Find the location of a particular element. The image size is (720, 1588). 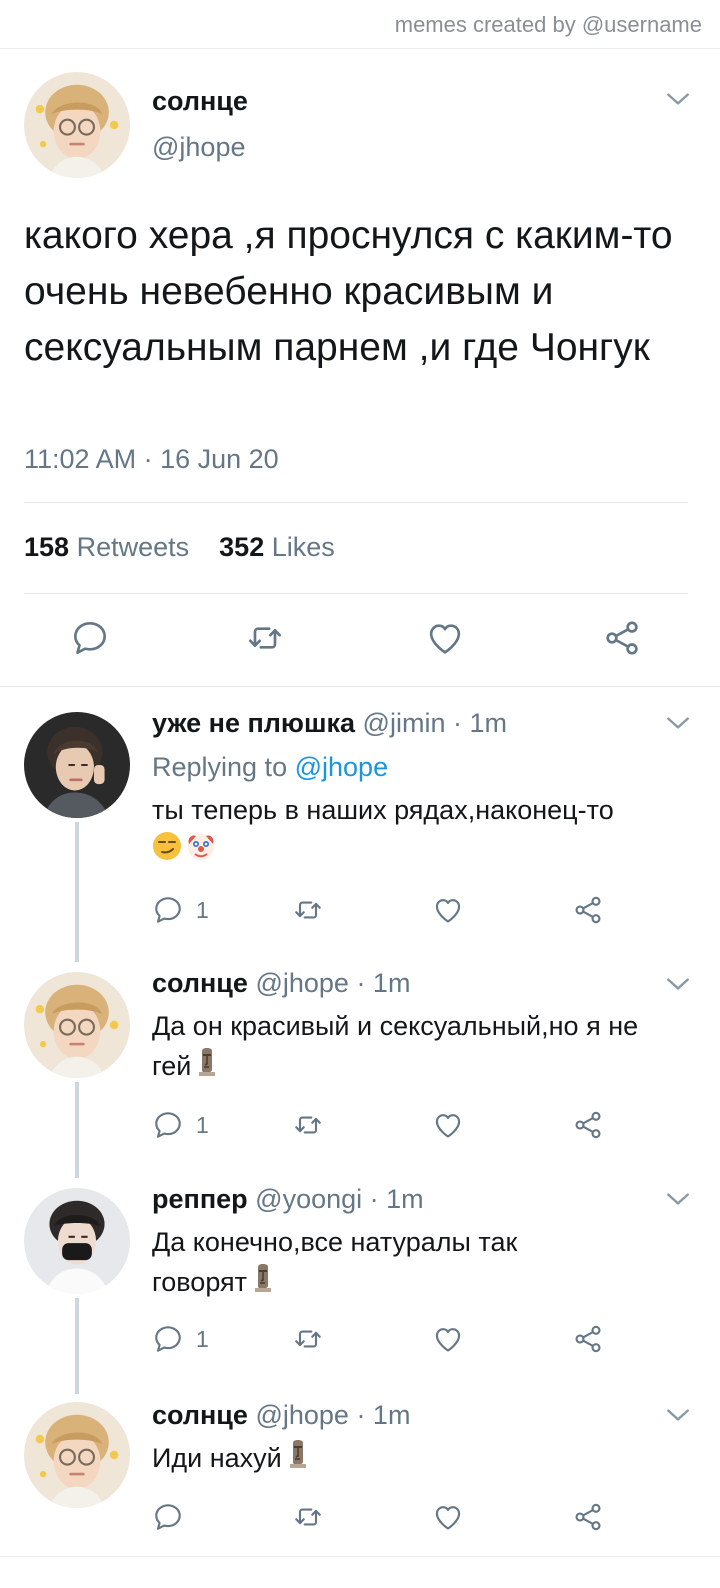

replying-to: Replying to @jhope is located at coordinates (270, 767).